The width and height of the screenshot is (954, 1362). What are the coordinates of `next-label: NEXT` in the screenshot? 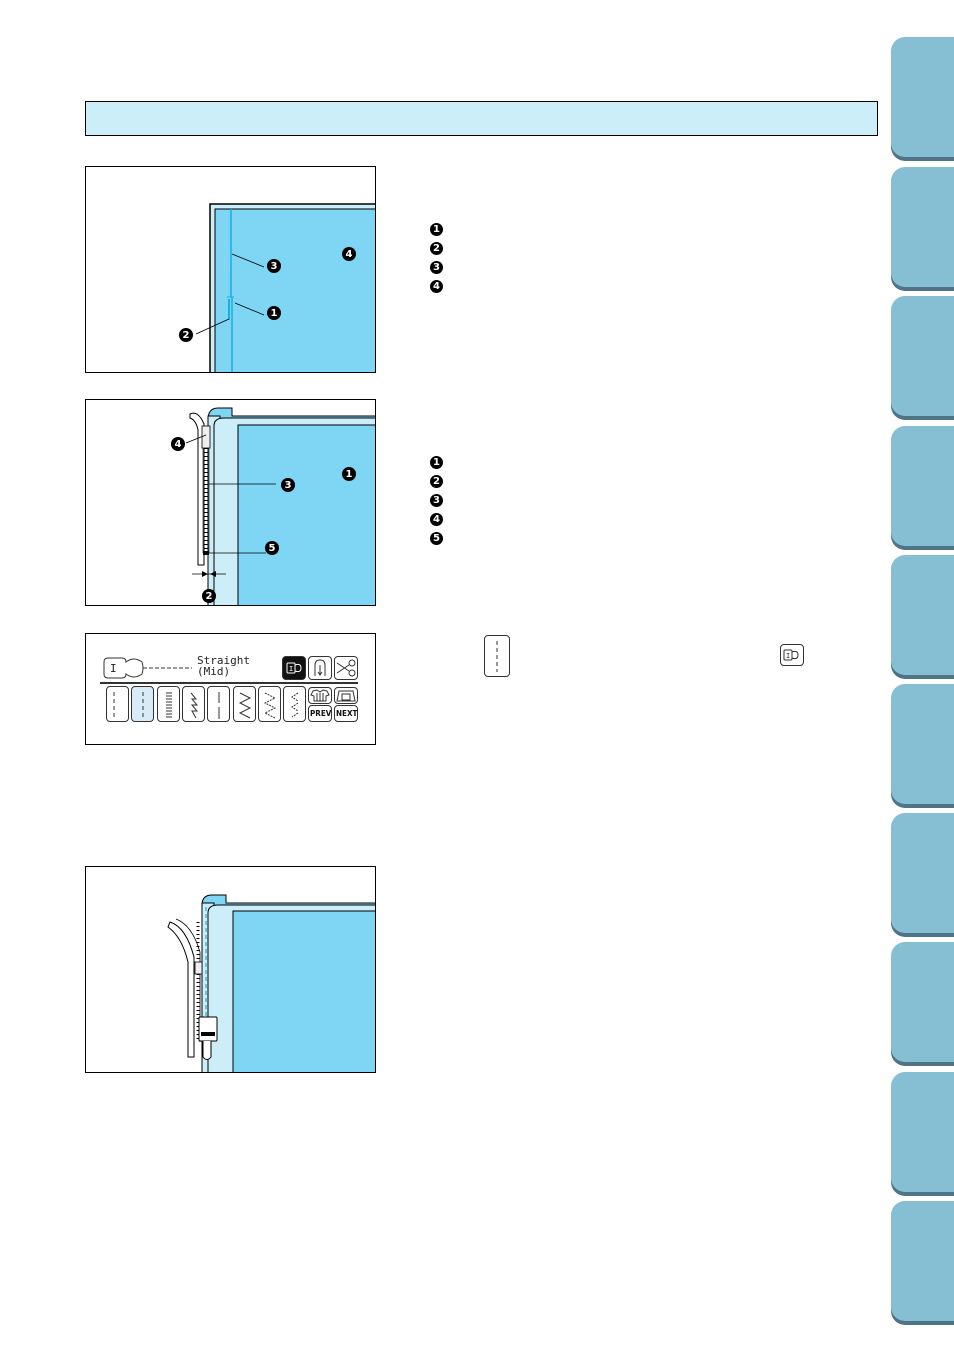 It's located at (347, 713).